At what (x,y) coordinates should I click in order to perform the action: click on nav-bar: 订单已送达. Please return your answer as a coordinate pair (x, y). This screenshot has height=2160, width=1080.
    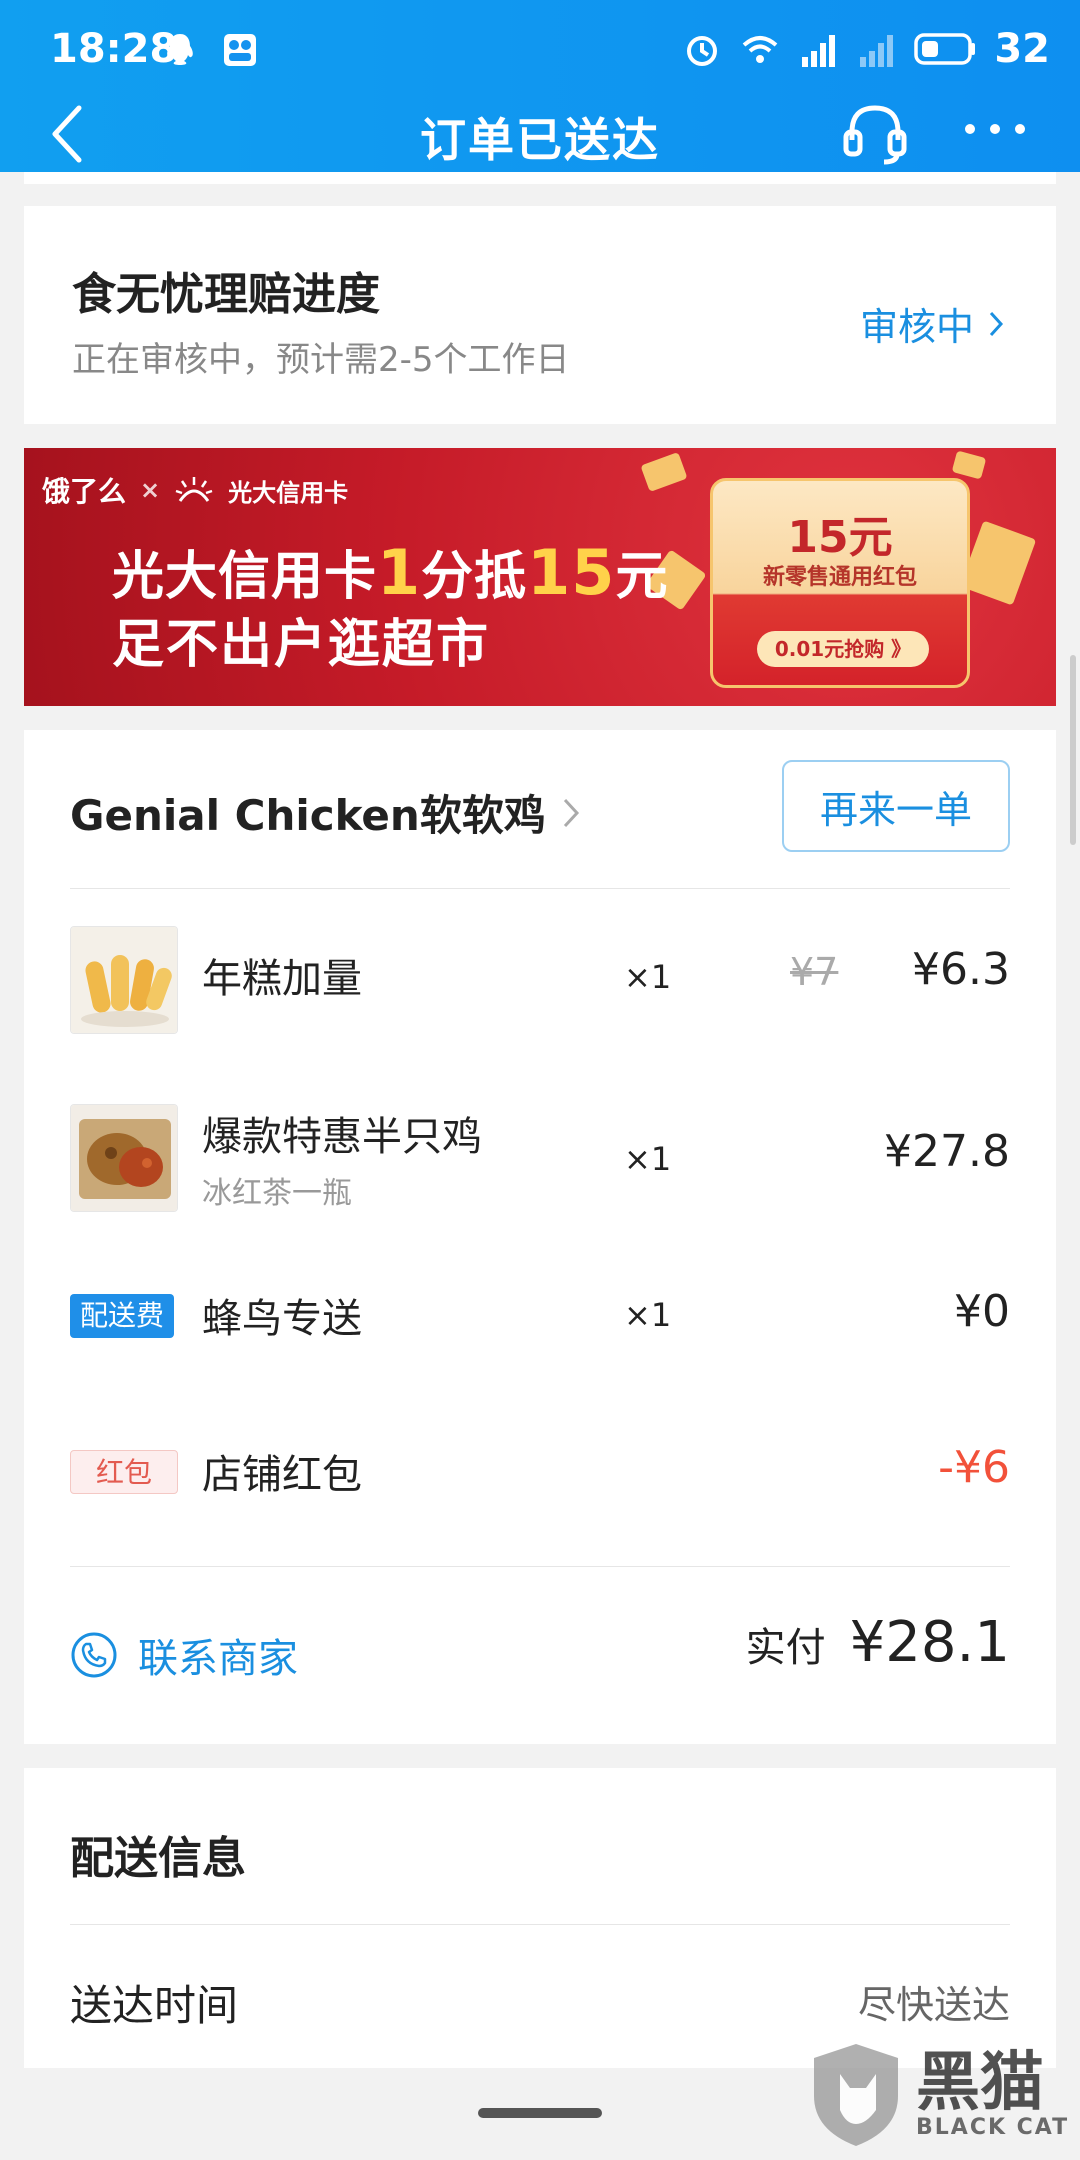
    Looking at the image, I should click on (540, 134).